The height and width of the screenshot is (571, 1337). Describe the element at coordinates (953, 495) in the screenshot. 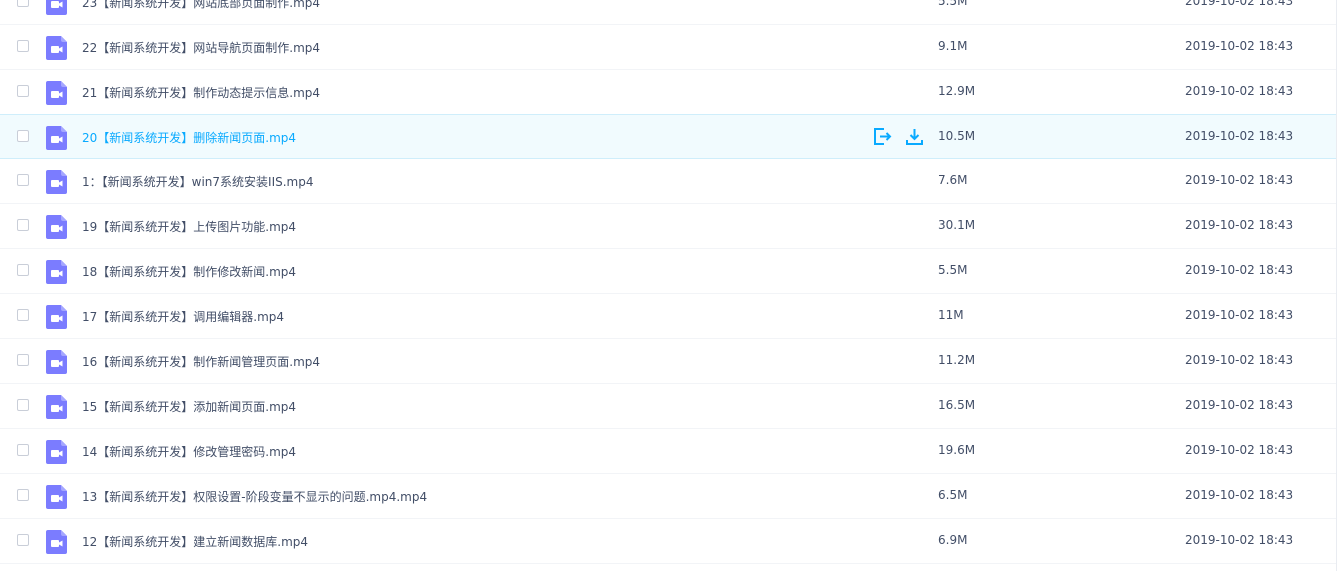

I see `file-size: 6.5M` at that location.